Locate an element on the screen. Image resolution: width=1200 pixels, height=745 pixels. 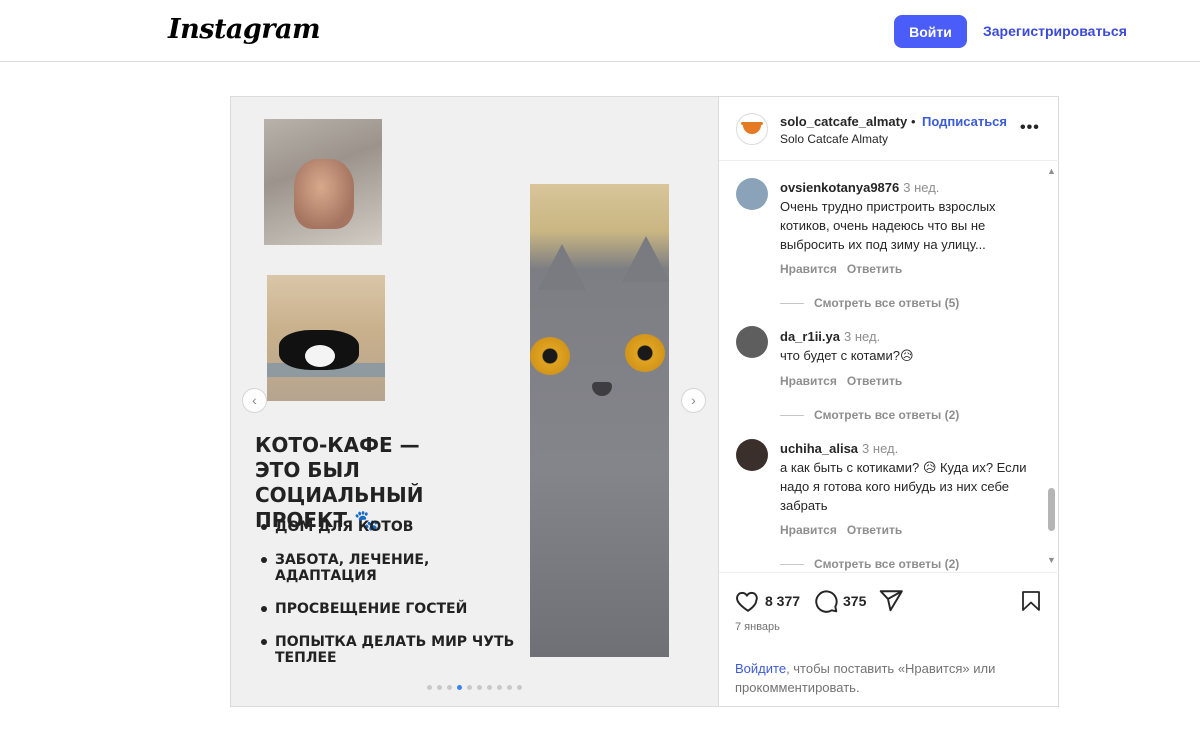
more-options-icon: ••• is located at coordinates (1030, 128).